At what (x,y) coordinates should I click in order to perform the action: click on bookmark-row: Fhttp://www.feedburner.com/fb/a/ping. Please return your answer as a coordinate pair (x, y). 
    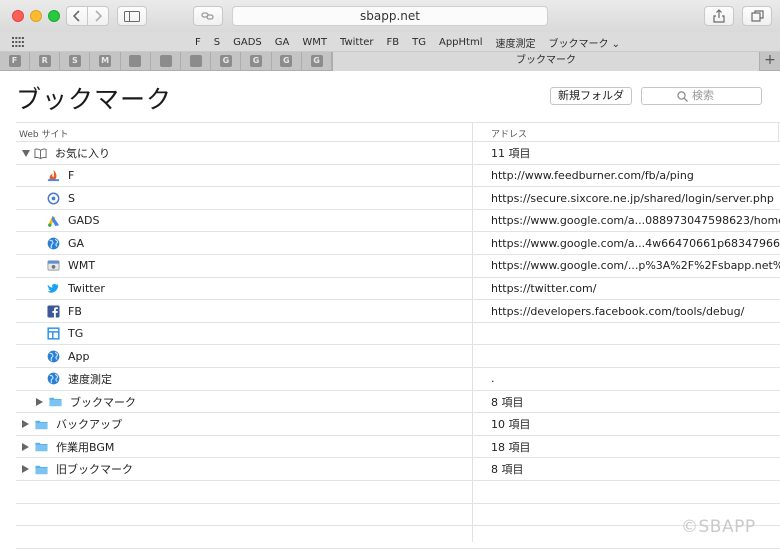
    Looking at the image, I should click on (398, 176).